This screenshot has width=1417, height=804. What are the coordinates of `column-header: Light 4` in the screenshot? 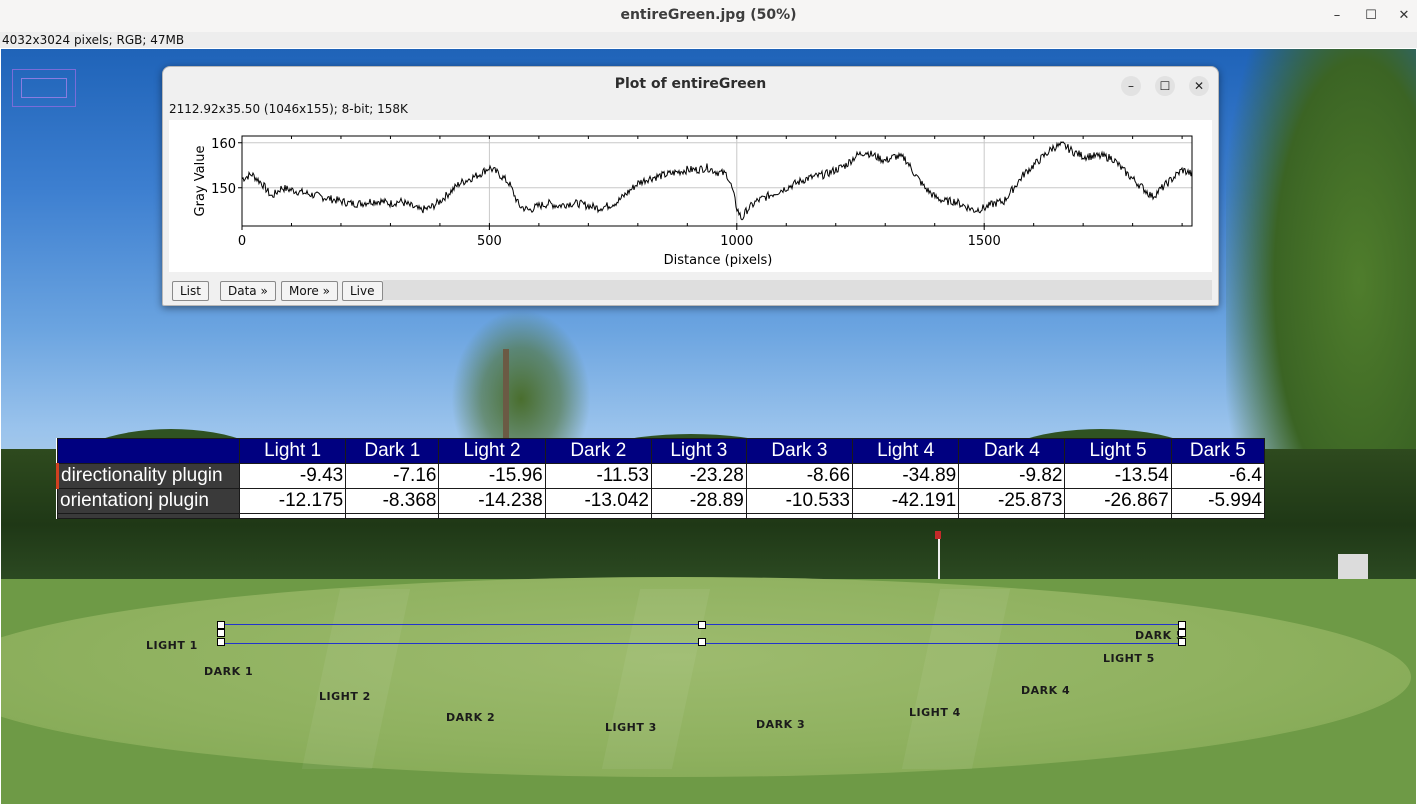 It's located at (906, 451).